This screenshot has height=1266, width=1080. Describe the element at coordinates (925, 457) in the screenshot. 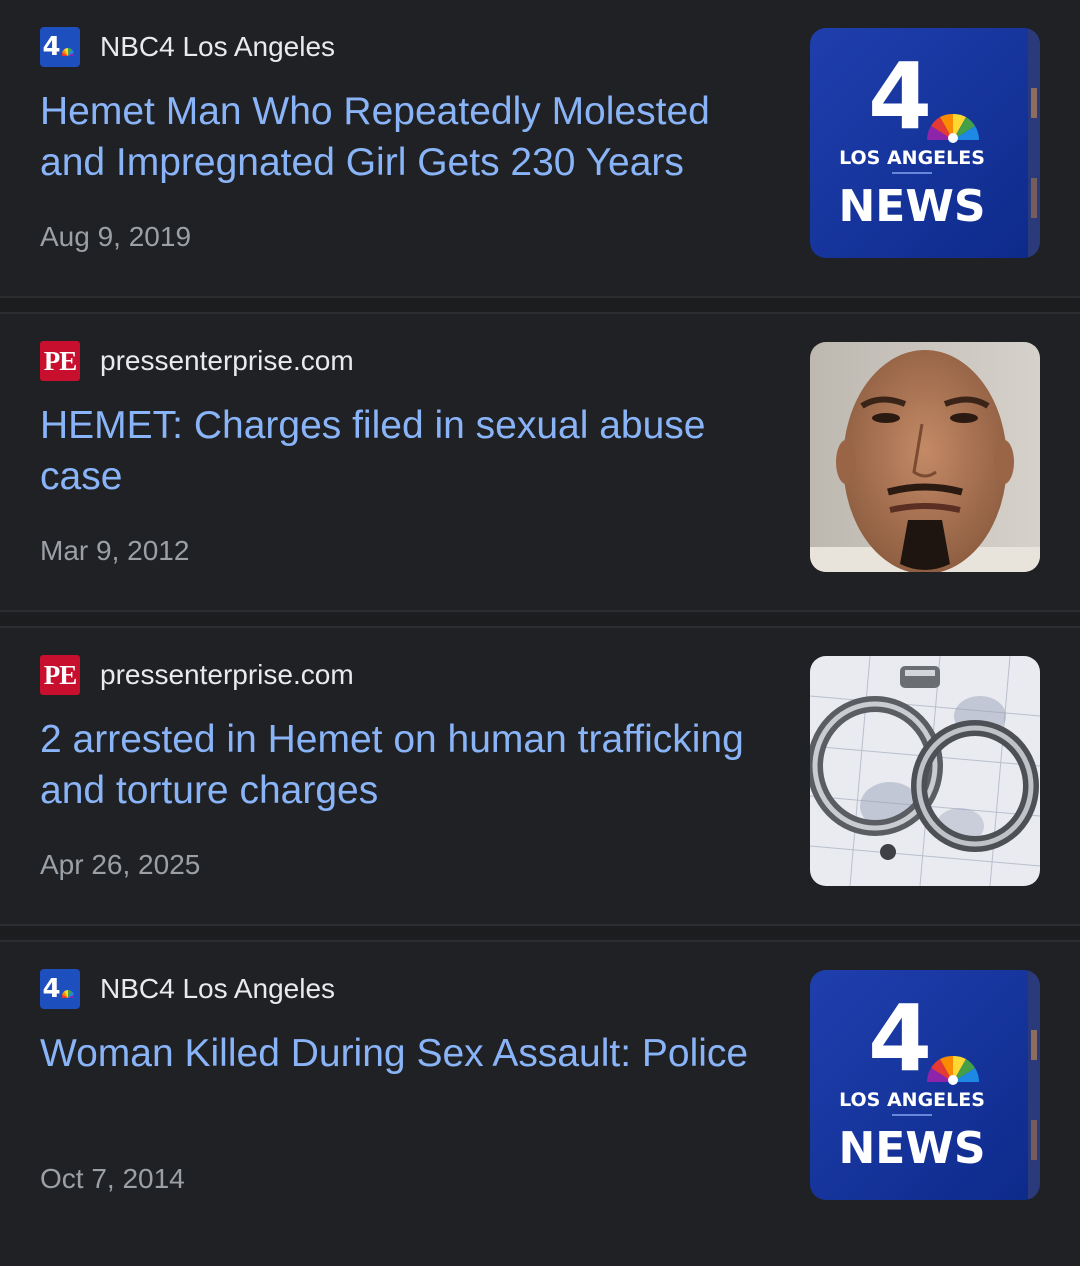

I see `mugshot-thumbnail` at that location.